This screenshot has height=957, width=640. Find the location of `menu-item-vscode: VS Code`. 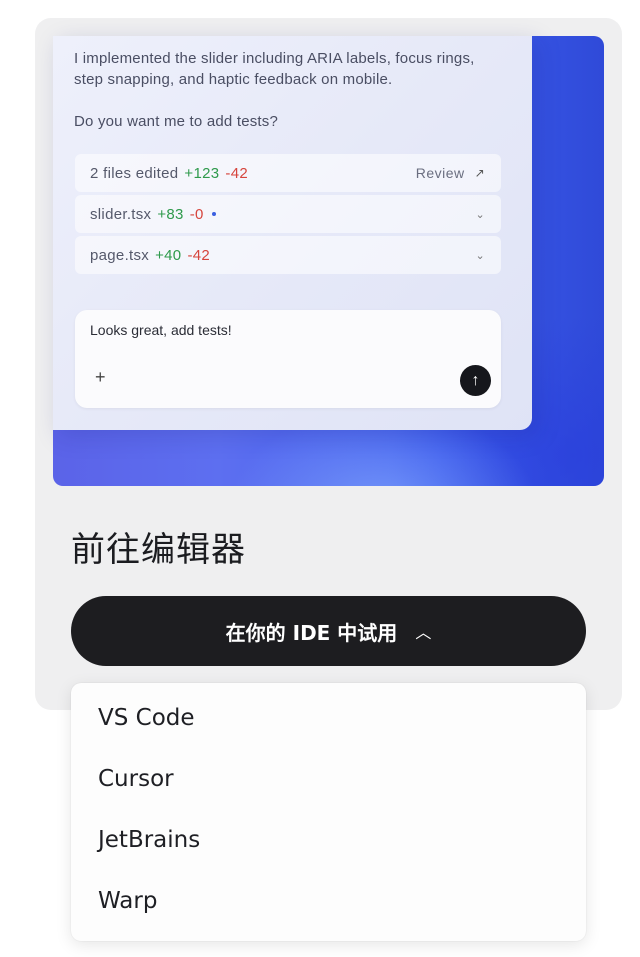

menu-item-vscode: VS Code is located at coordinates (146, 718).